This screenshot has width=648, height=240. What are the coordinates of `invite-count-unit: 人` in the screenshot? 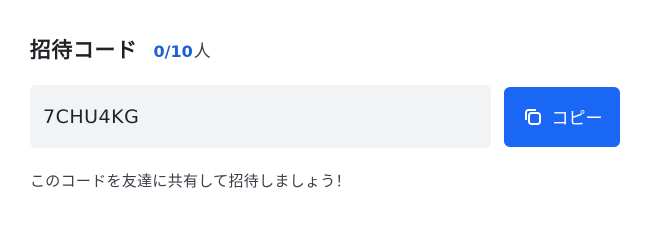 It's located at (202, 52).